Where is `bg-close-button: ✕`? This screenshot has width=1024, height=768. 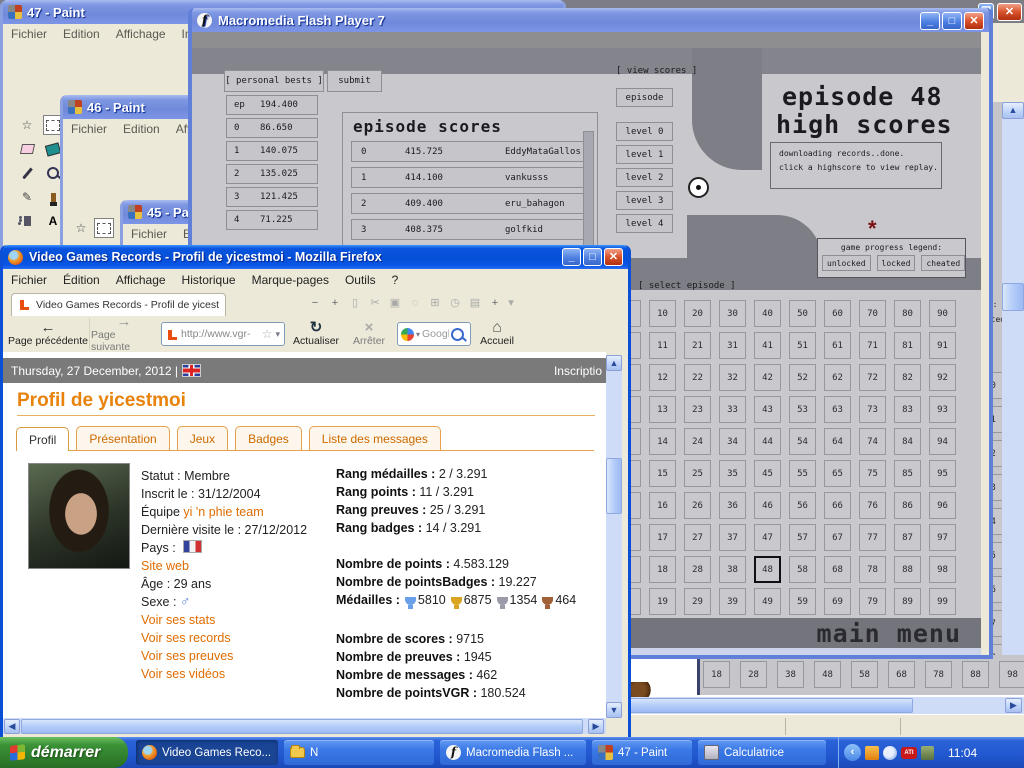
bg-close-button: ✕ is located at coordinates (1009, 12).